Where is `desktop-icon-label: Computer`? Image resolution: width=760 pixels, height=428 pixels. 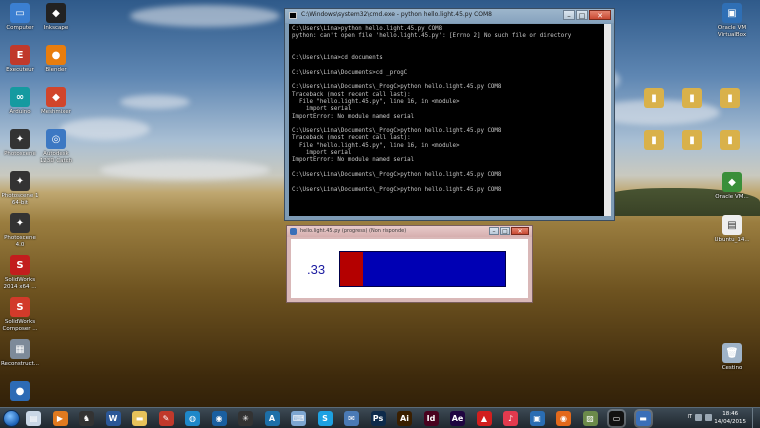
desktop-icon-label: Computer is located at coordinates (20, 28).